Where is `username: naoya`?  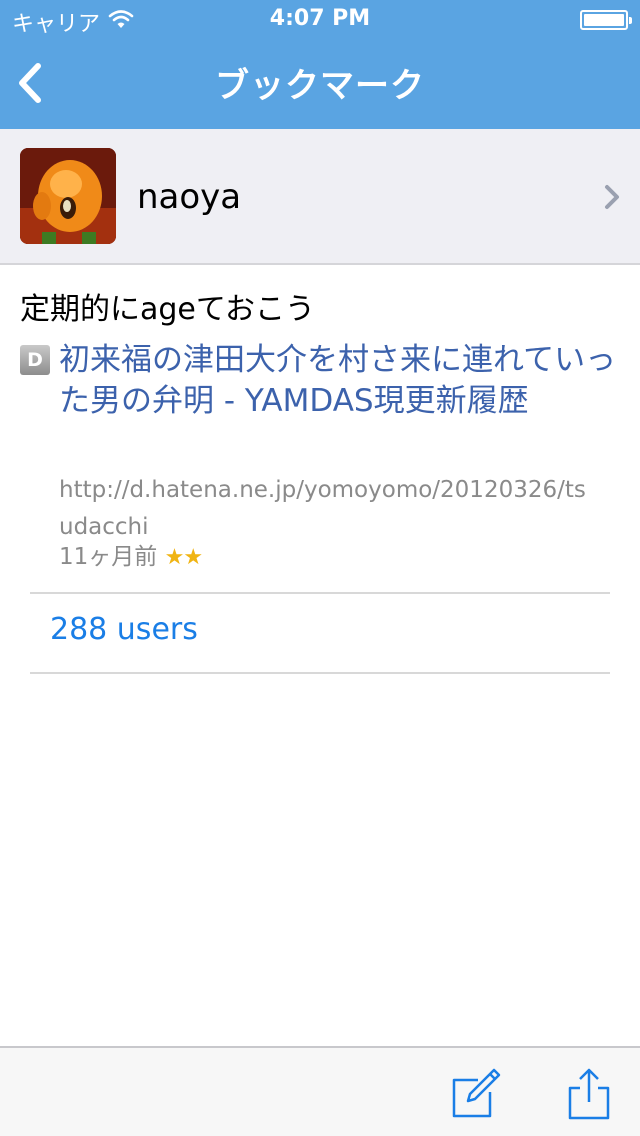
username: naoya is located at coordinates (189, 197).